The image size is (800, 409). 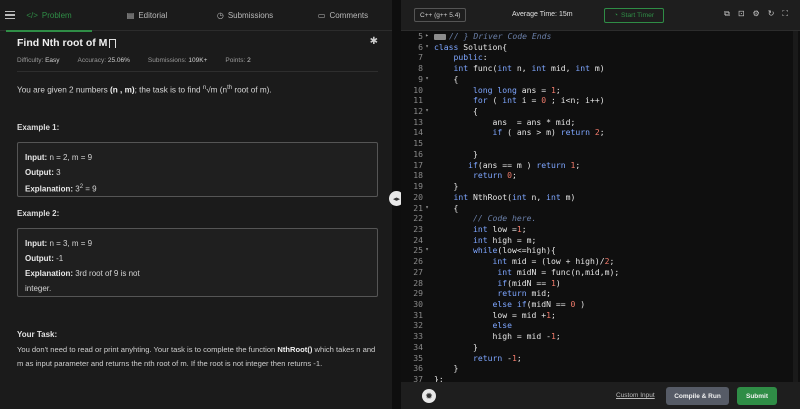 I want to click on bug-report-icon: ✱, so click(x=374, y=41).